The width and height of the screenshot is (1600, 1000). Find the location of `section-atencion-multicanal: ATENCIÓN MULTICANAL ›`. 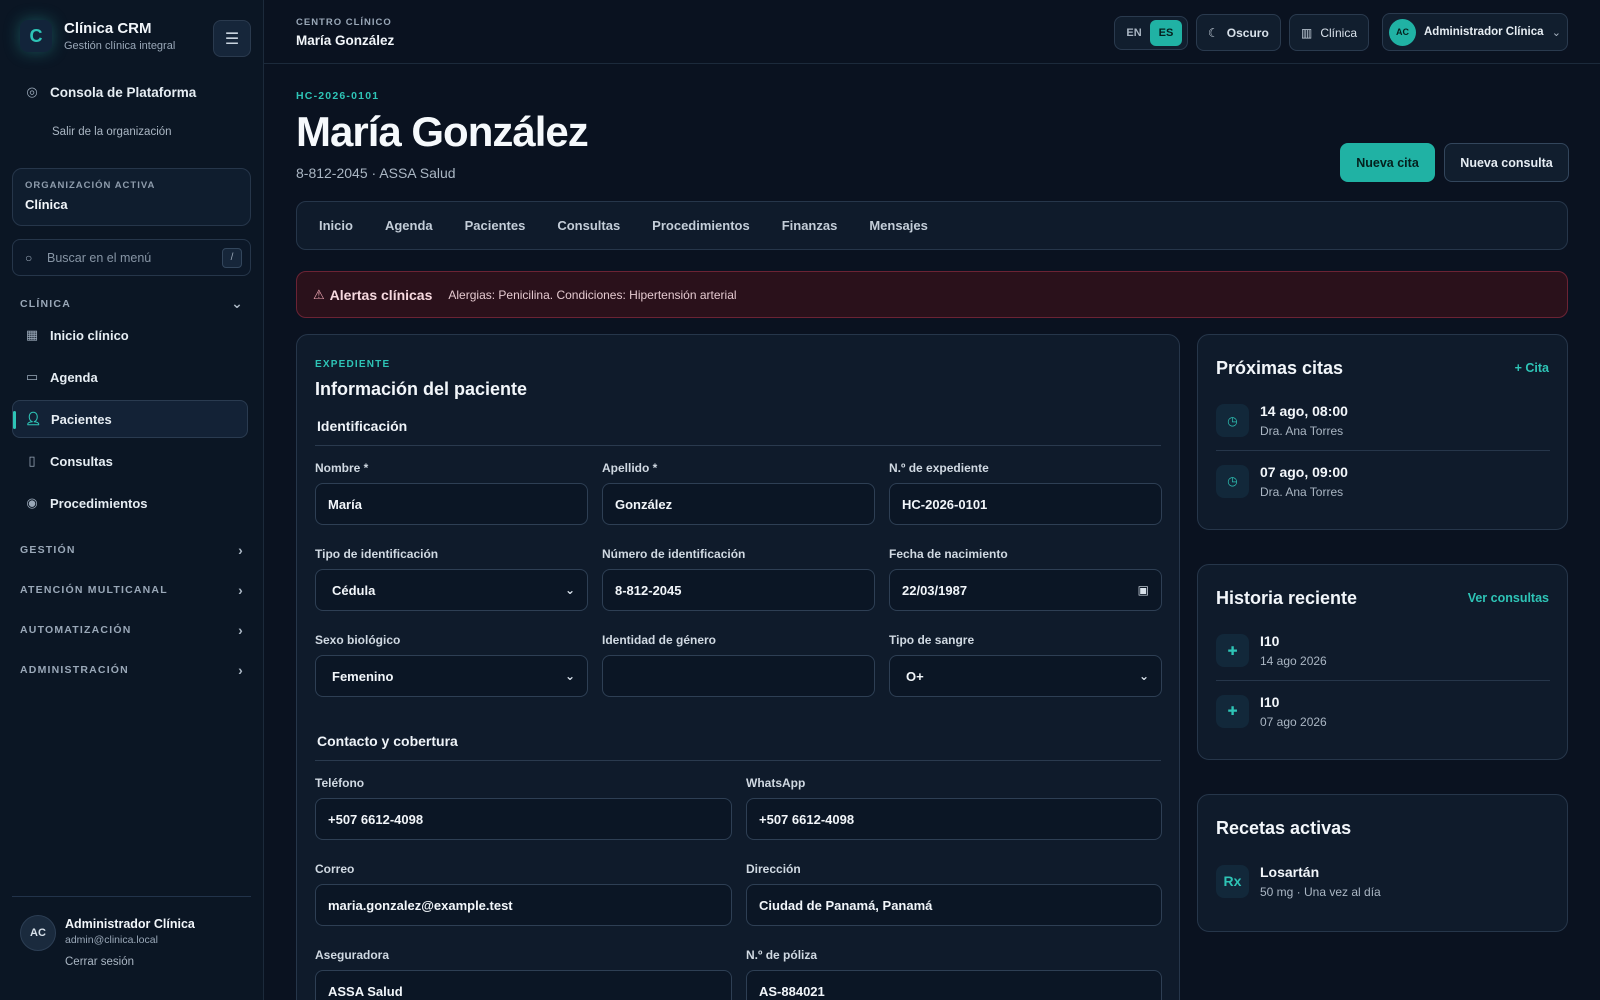

section-atencion-multicanal: ATENCIÓN MULTICANAL › is located at coordinates (132, 590).